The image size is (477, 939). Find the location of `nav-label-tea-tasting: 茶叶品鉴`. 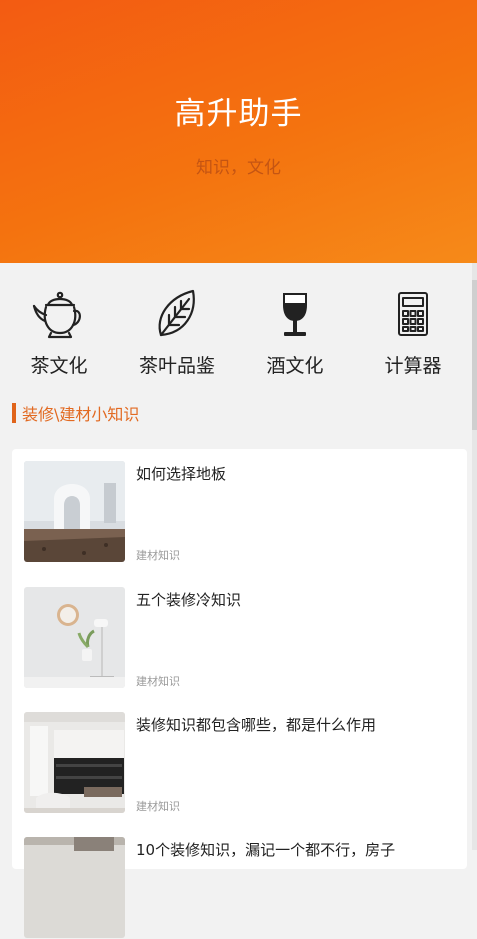

nav-label-tea-tasting: 茶叶品鉴 is located at coordinates (176, 366).